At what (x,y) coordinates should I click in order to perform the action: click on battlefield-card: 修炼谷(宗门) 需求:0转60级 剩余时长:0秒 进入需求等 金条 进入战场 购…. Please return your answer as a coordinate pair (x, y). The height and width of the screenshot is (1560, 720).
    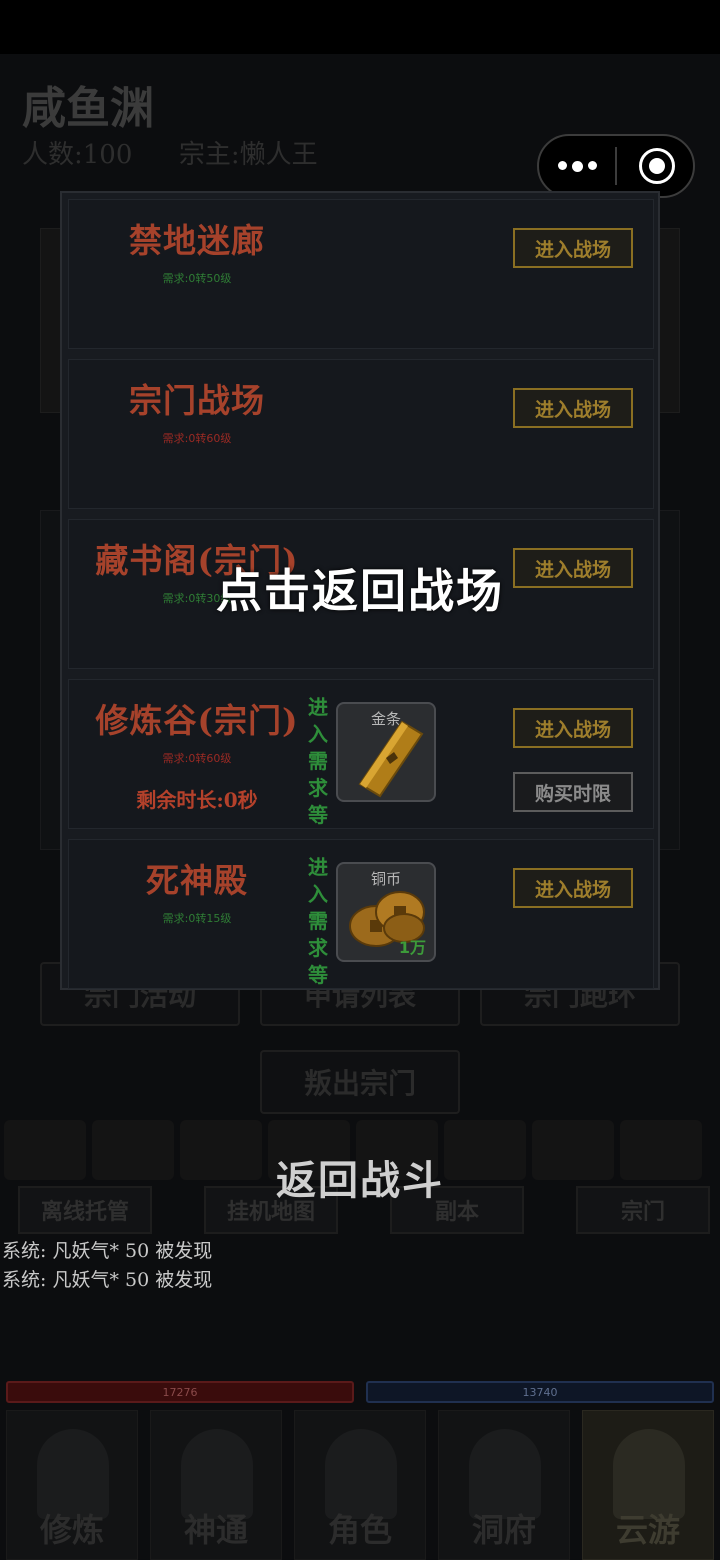
    Looking at the image, I should click on (361, 754).